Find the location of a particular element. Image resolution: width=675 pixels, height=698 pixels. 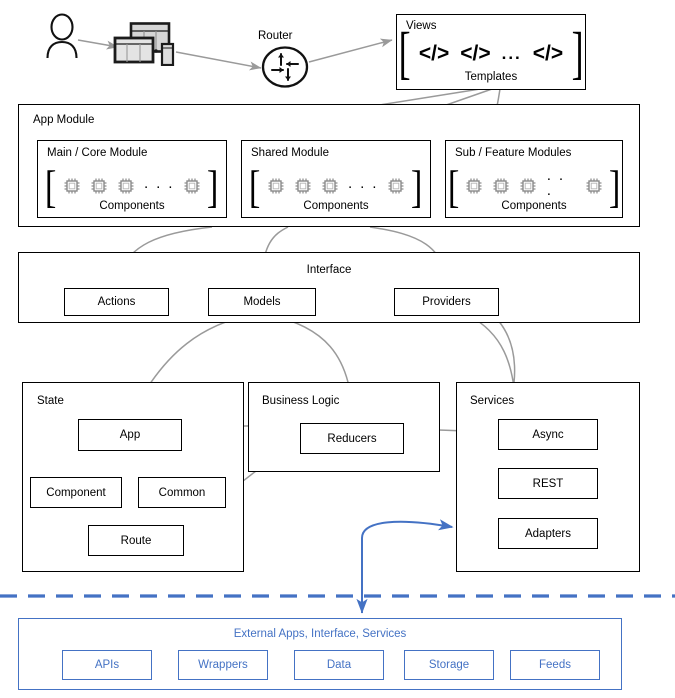

user-icon is located at coordinates (62, 35).